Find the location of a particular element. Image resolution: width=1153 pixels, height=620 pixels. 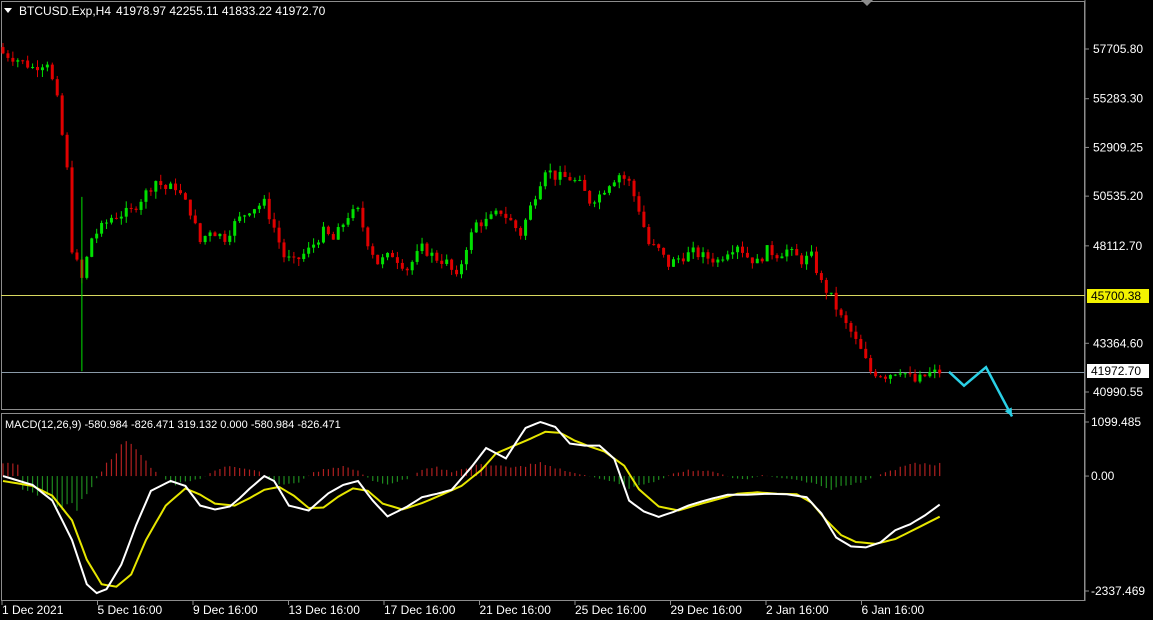

price-tick-label: 48112.70 is located at coordinates (1117, 246).